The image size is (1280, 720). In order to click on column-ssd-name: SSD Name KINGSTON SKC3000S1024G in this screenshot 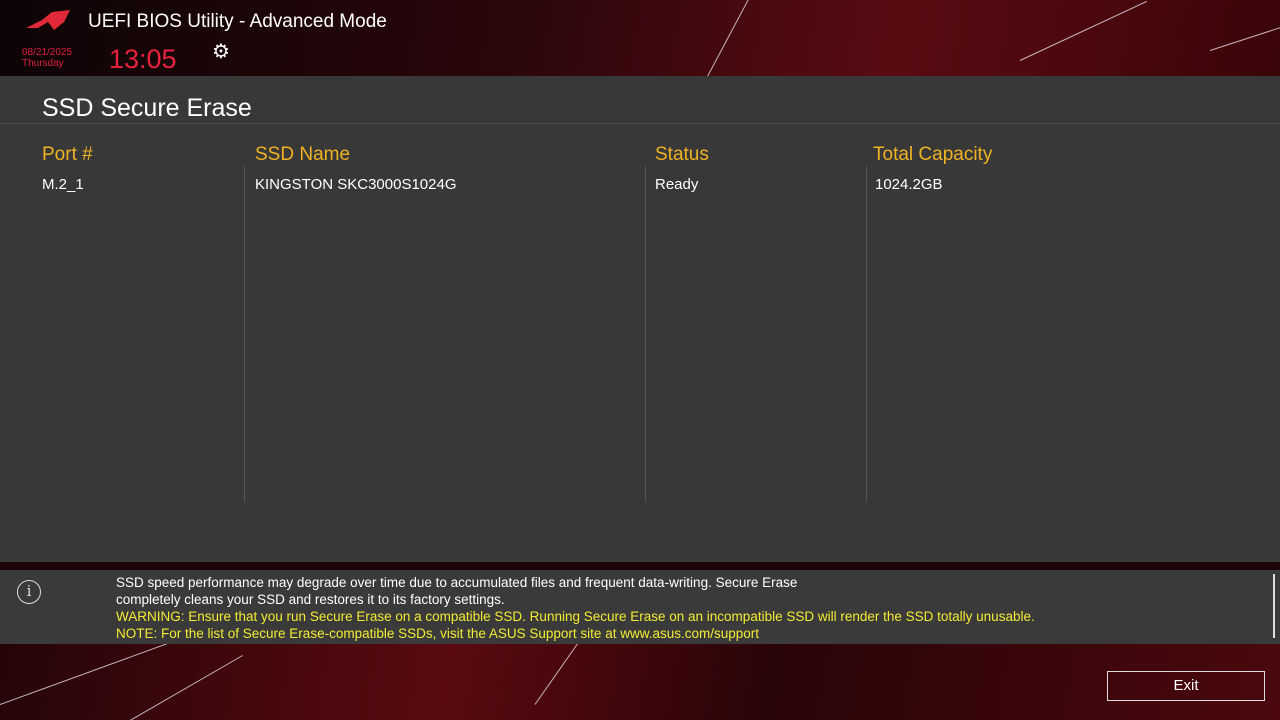, I will do `click(356, 168)`.